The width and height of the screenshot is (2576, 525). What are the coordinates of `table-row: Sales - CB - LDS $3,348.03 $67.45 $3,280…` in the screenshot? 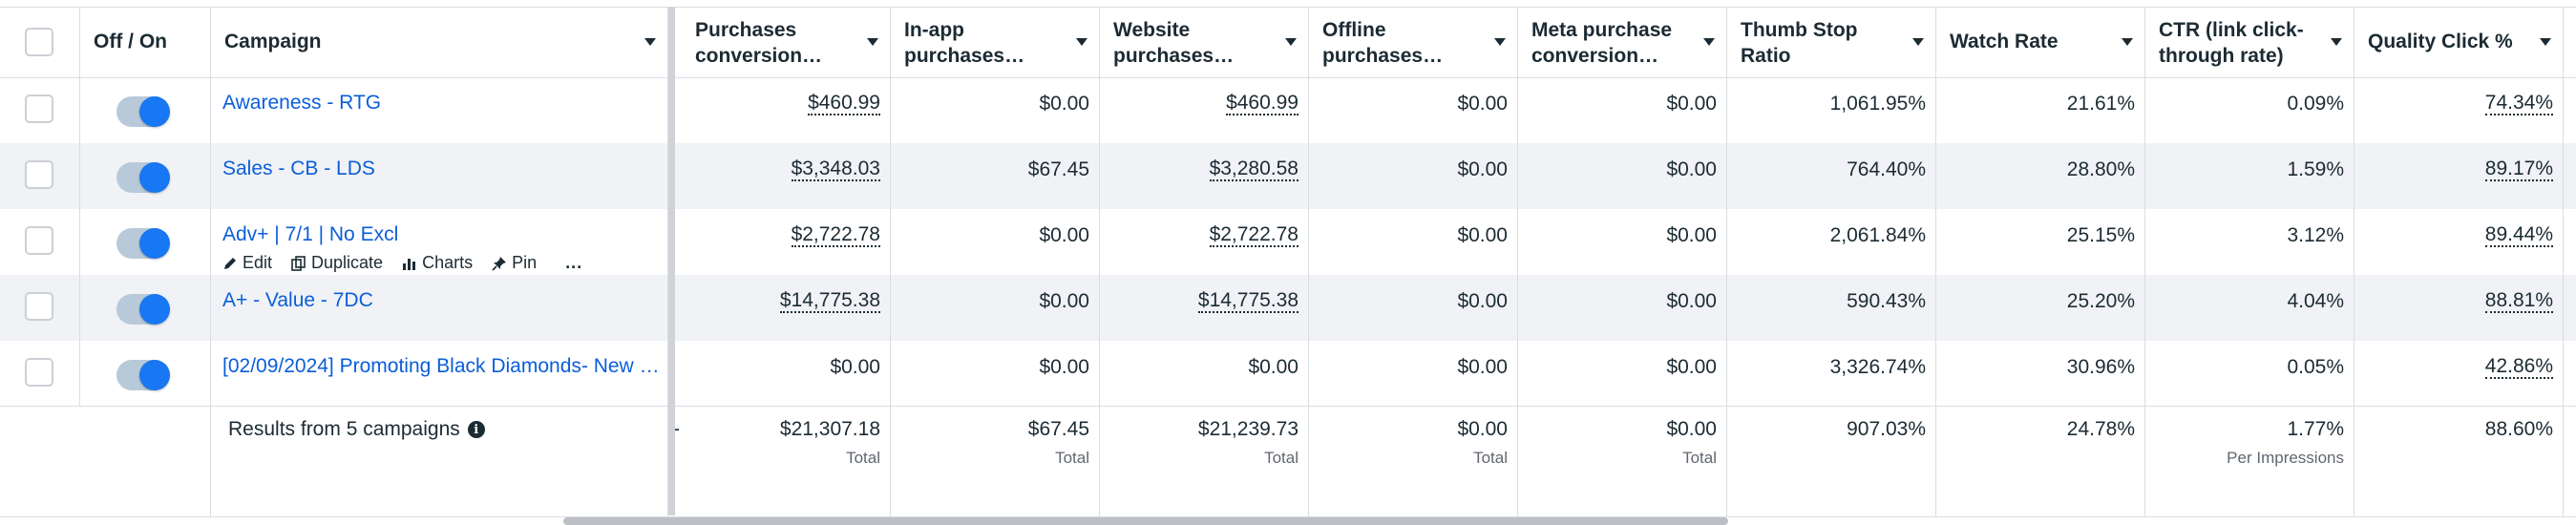 It's located at (1288, 176).